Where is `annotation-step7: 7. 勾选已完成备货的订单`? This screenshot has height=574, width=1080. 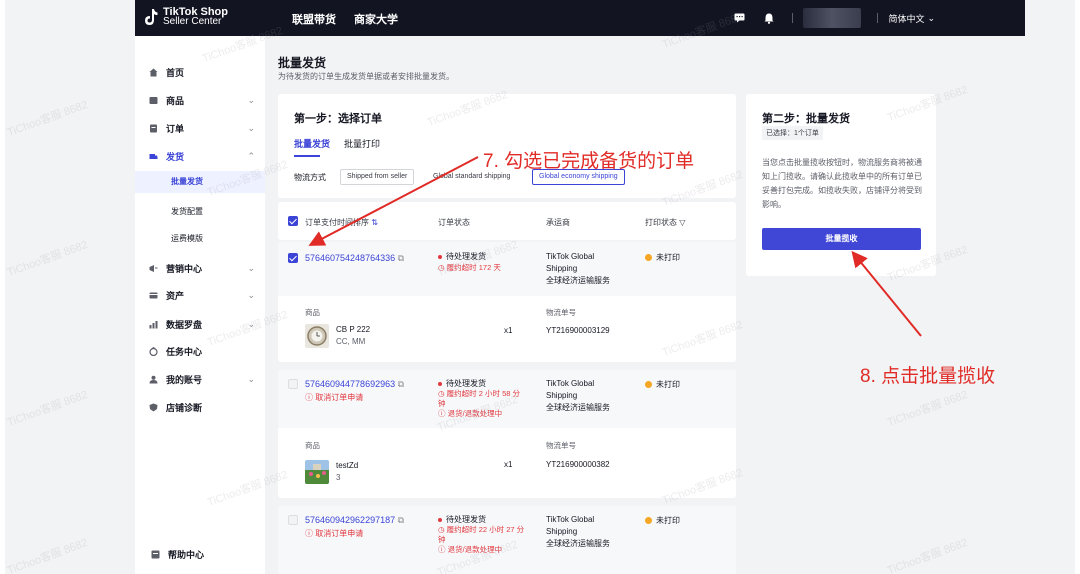
annotation-step7: 7. 勾选已完成备货的订单 is located at coordinates (589, 161).